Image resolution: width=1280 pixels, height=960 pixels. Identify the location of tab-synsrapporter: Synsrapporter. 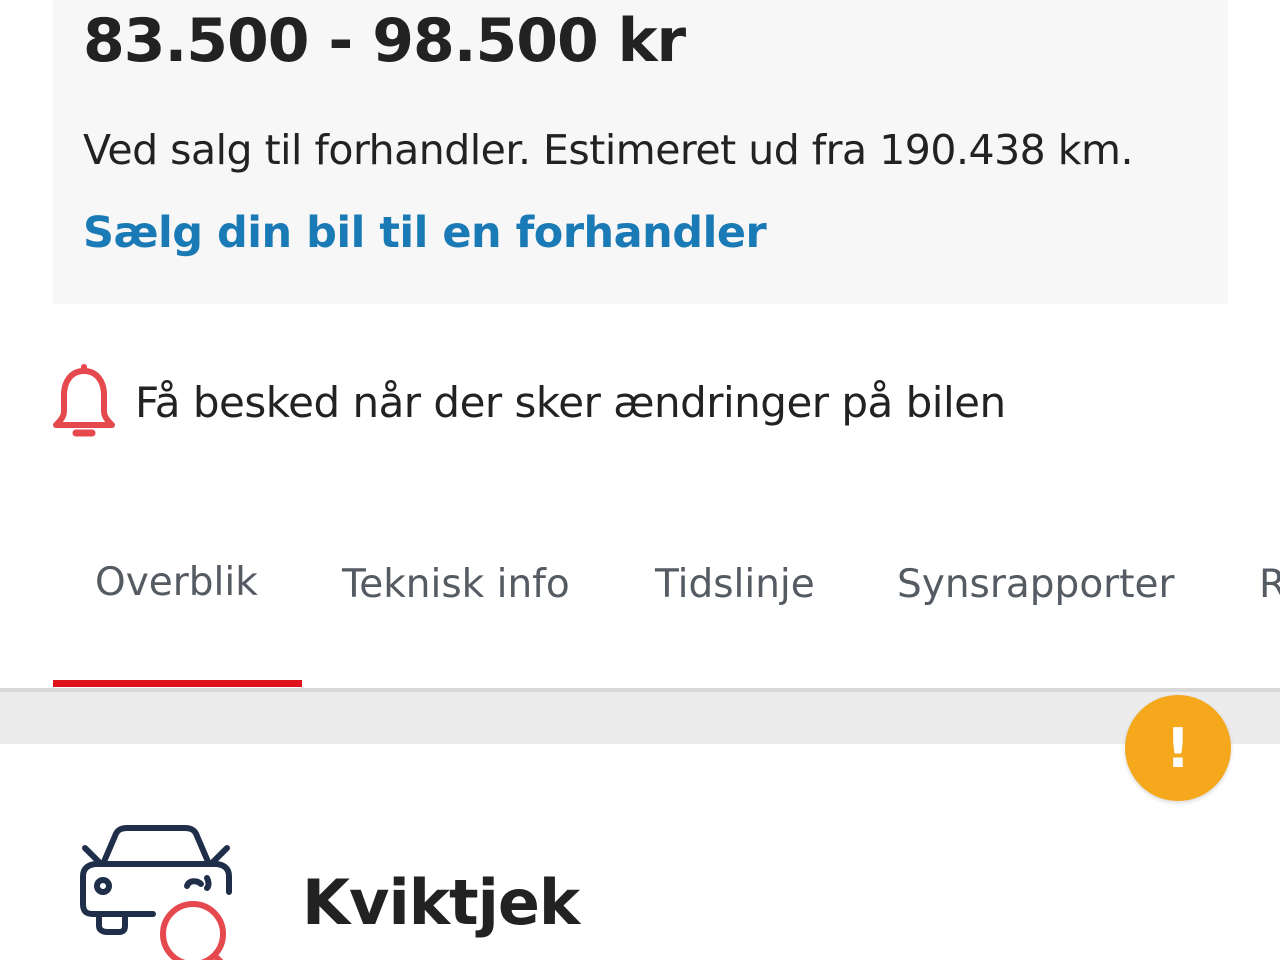
(1036, 584).